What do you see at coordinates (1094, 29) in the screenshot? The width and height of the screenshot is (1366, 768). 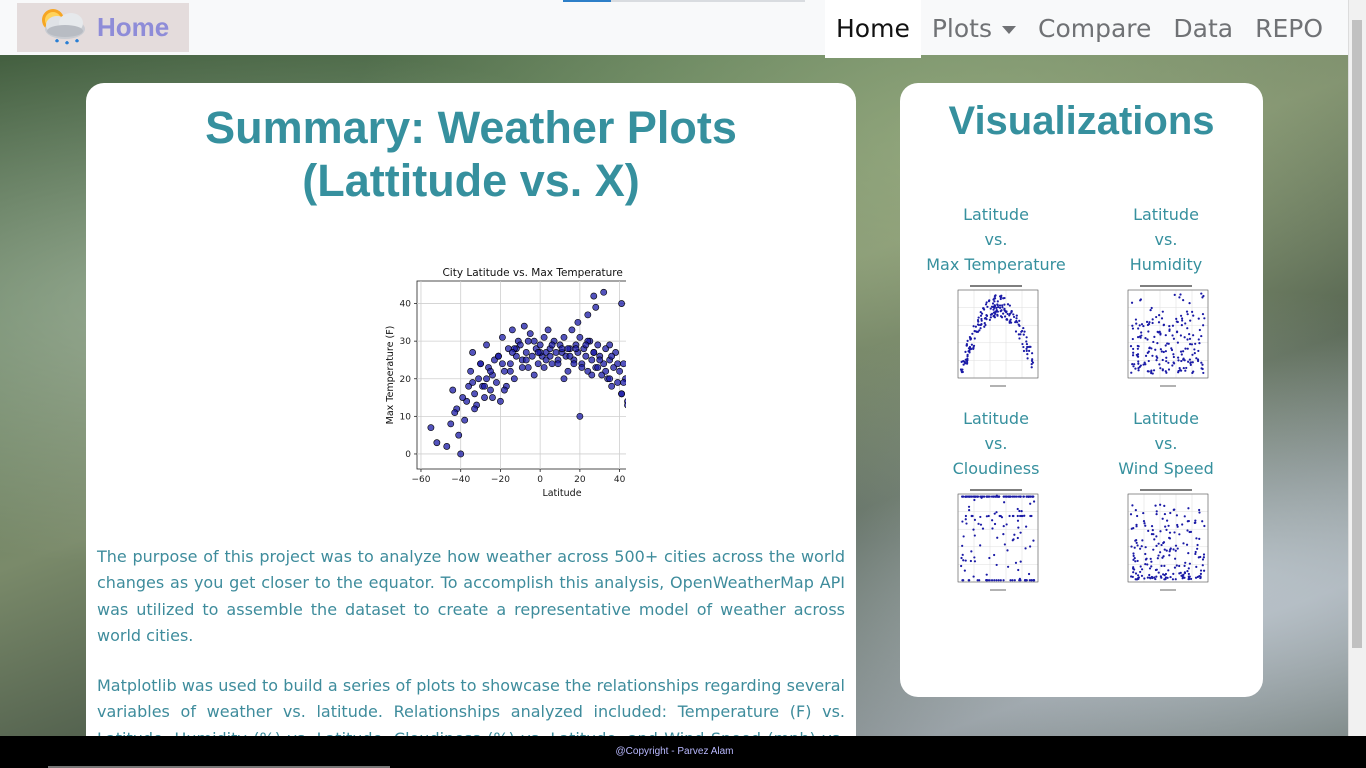 I see `nav-compare-link: Compare` at bounding box center [1094, 29].